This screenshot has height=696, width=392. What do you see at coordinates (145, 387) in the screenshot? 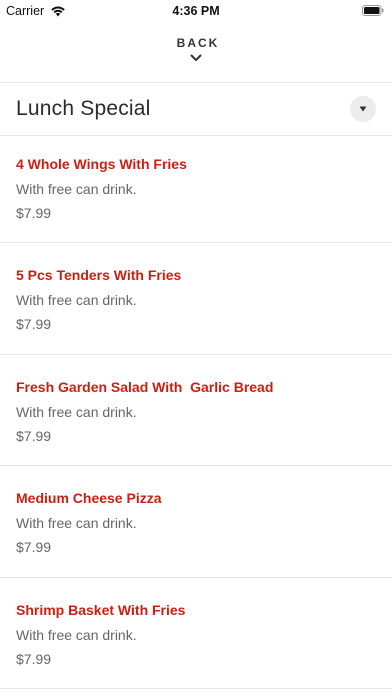
I see `item-name: Fresh Garden Salad With Garlic Bread` at bounding box center [145, 387].